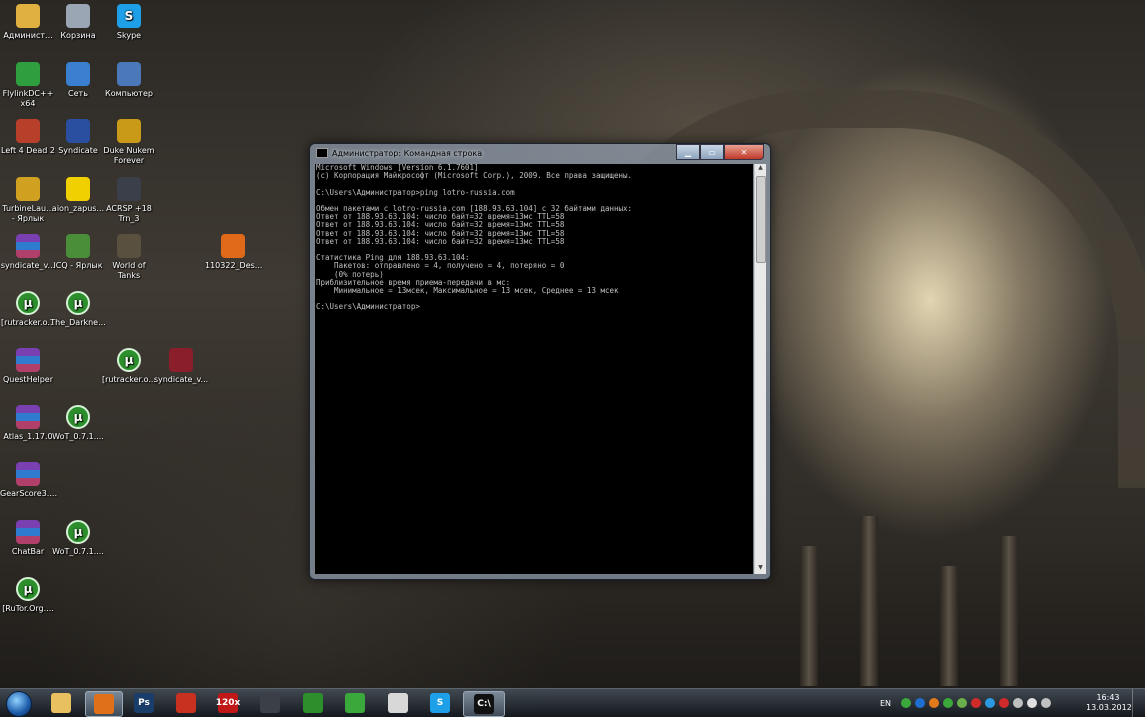  Describe the element at coordinates (761, 219) in the screenshot. I see `scroll-thumb` at that location.